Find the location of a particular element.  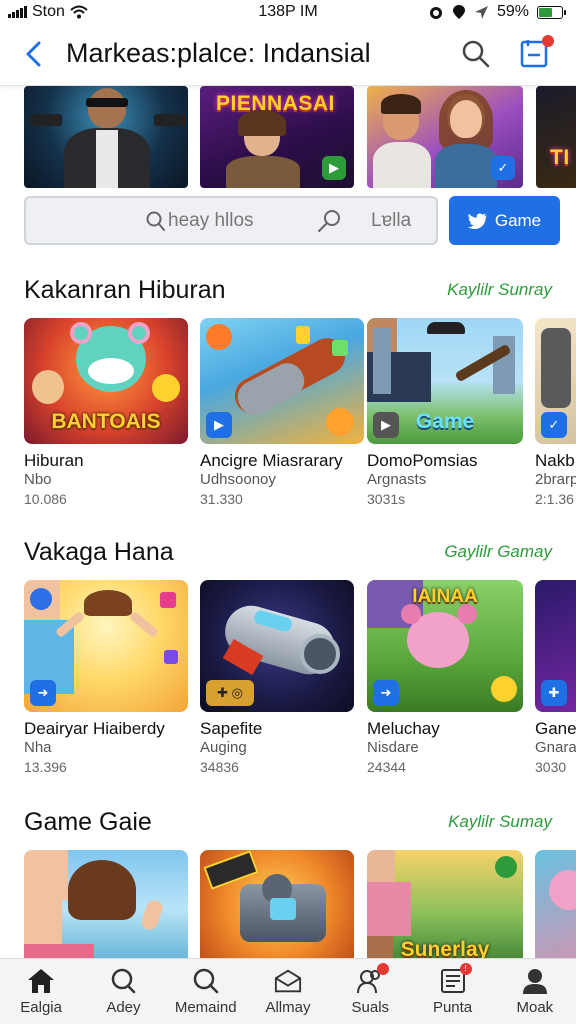

app-card: ▶ Ancigre Miasrarary Udhsoonoy 31.330 is located at coordinates (282, 412).